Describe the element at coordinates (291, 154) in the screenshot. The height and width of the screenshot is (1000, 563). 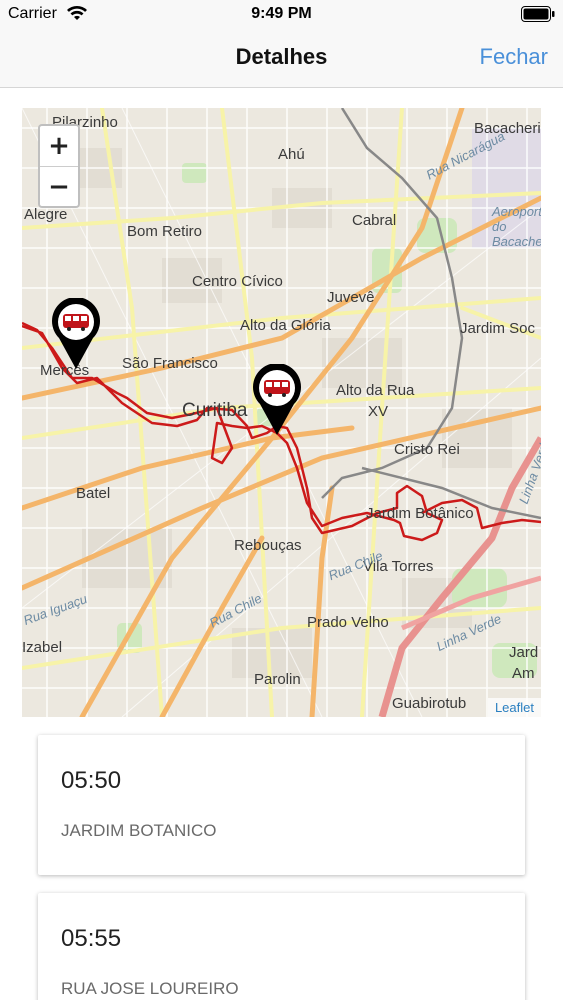
I see `place-label: Ahú` at that location.